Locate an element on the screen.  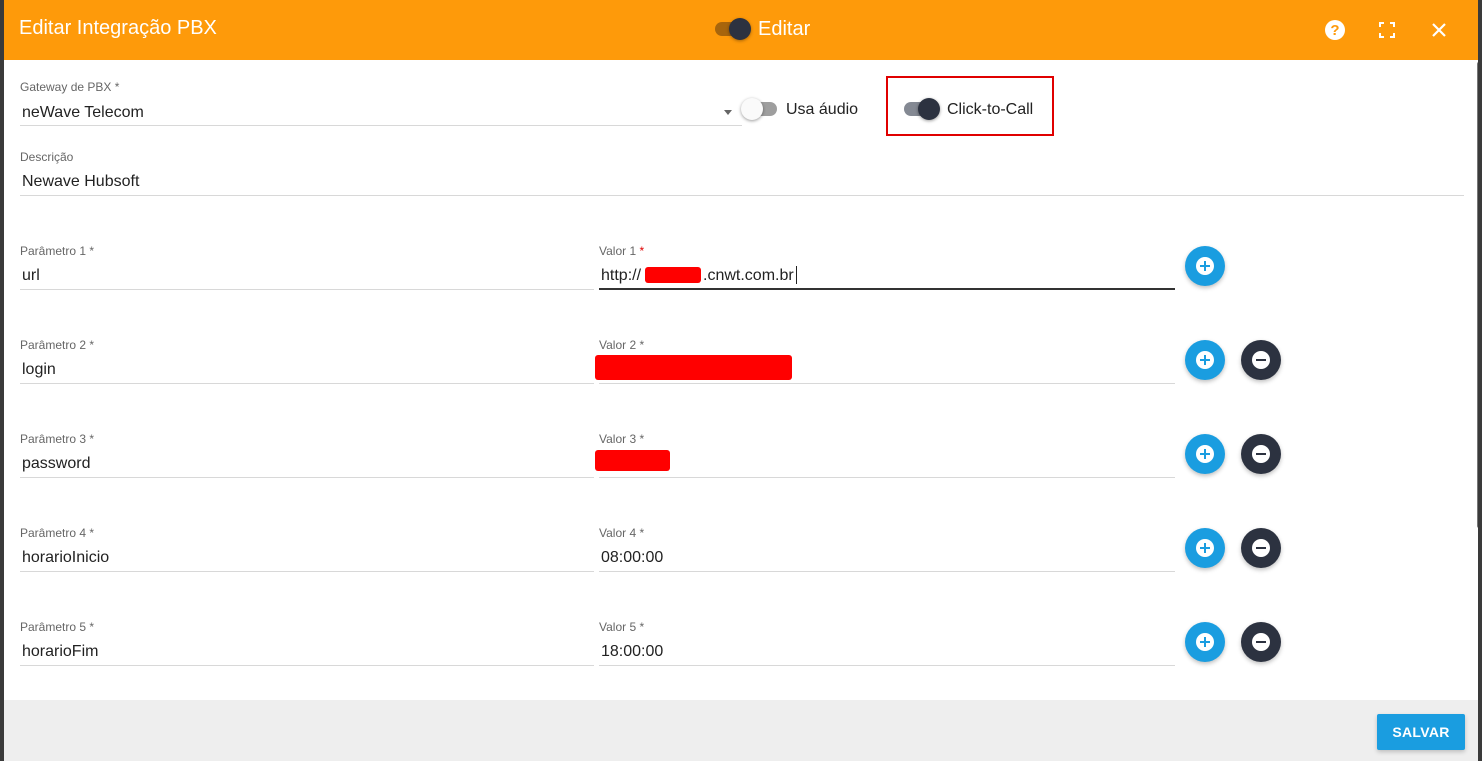
chevron-down-icon is located at coordinates (728, 112).